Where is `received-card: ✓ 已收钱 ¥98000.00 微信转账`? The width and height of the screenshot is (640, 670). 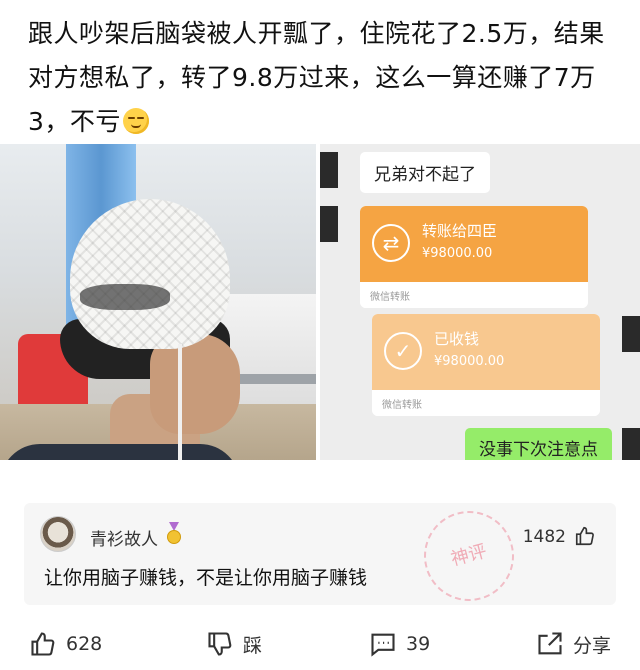 received-card: ✓ 已收钱 ¥98000.00 微信转账 is located at coordinates (486, 365).